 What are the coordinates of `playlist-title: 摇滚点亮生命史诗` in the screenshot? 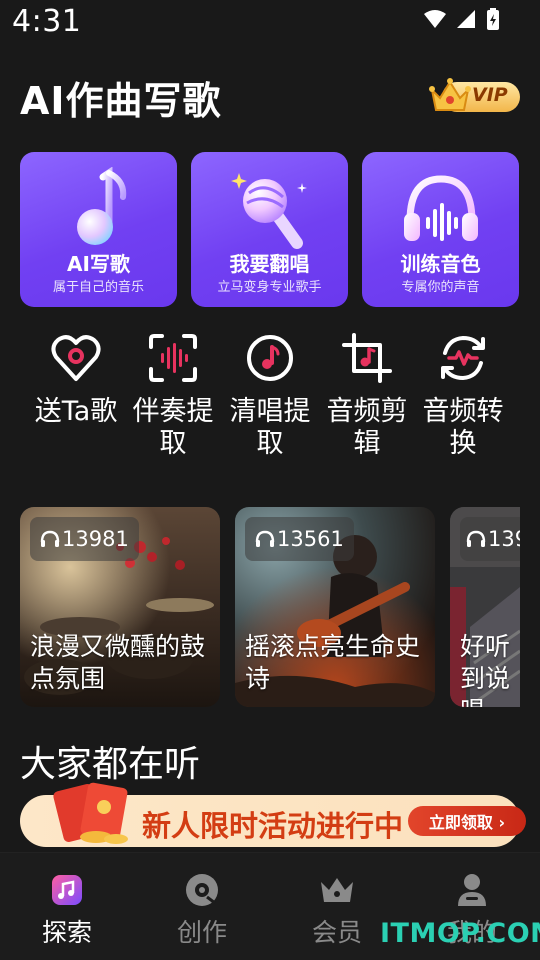 It's located at (333, 662).